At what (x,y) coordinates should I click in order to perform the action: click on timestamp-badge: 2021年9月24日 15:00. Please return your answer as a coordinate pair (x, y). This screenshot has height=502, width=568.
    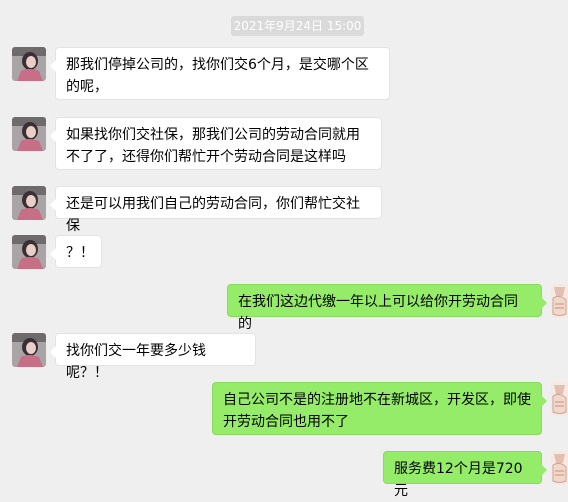
    Looking at the image, I should click on (297, 26).